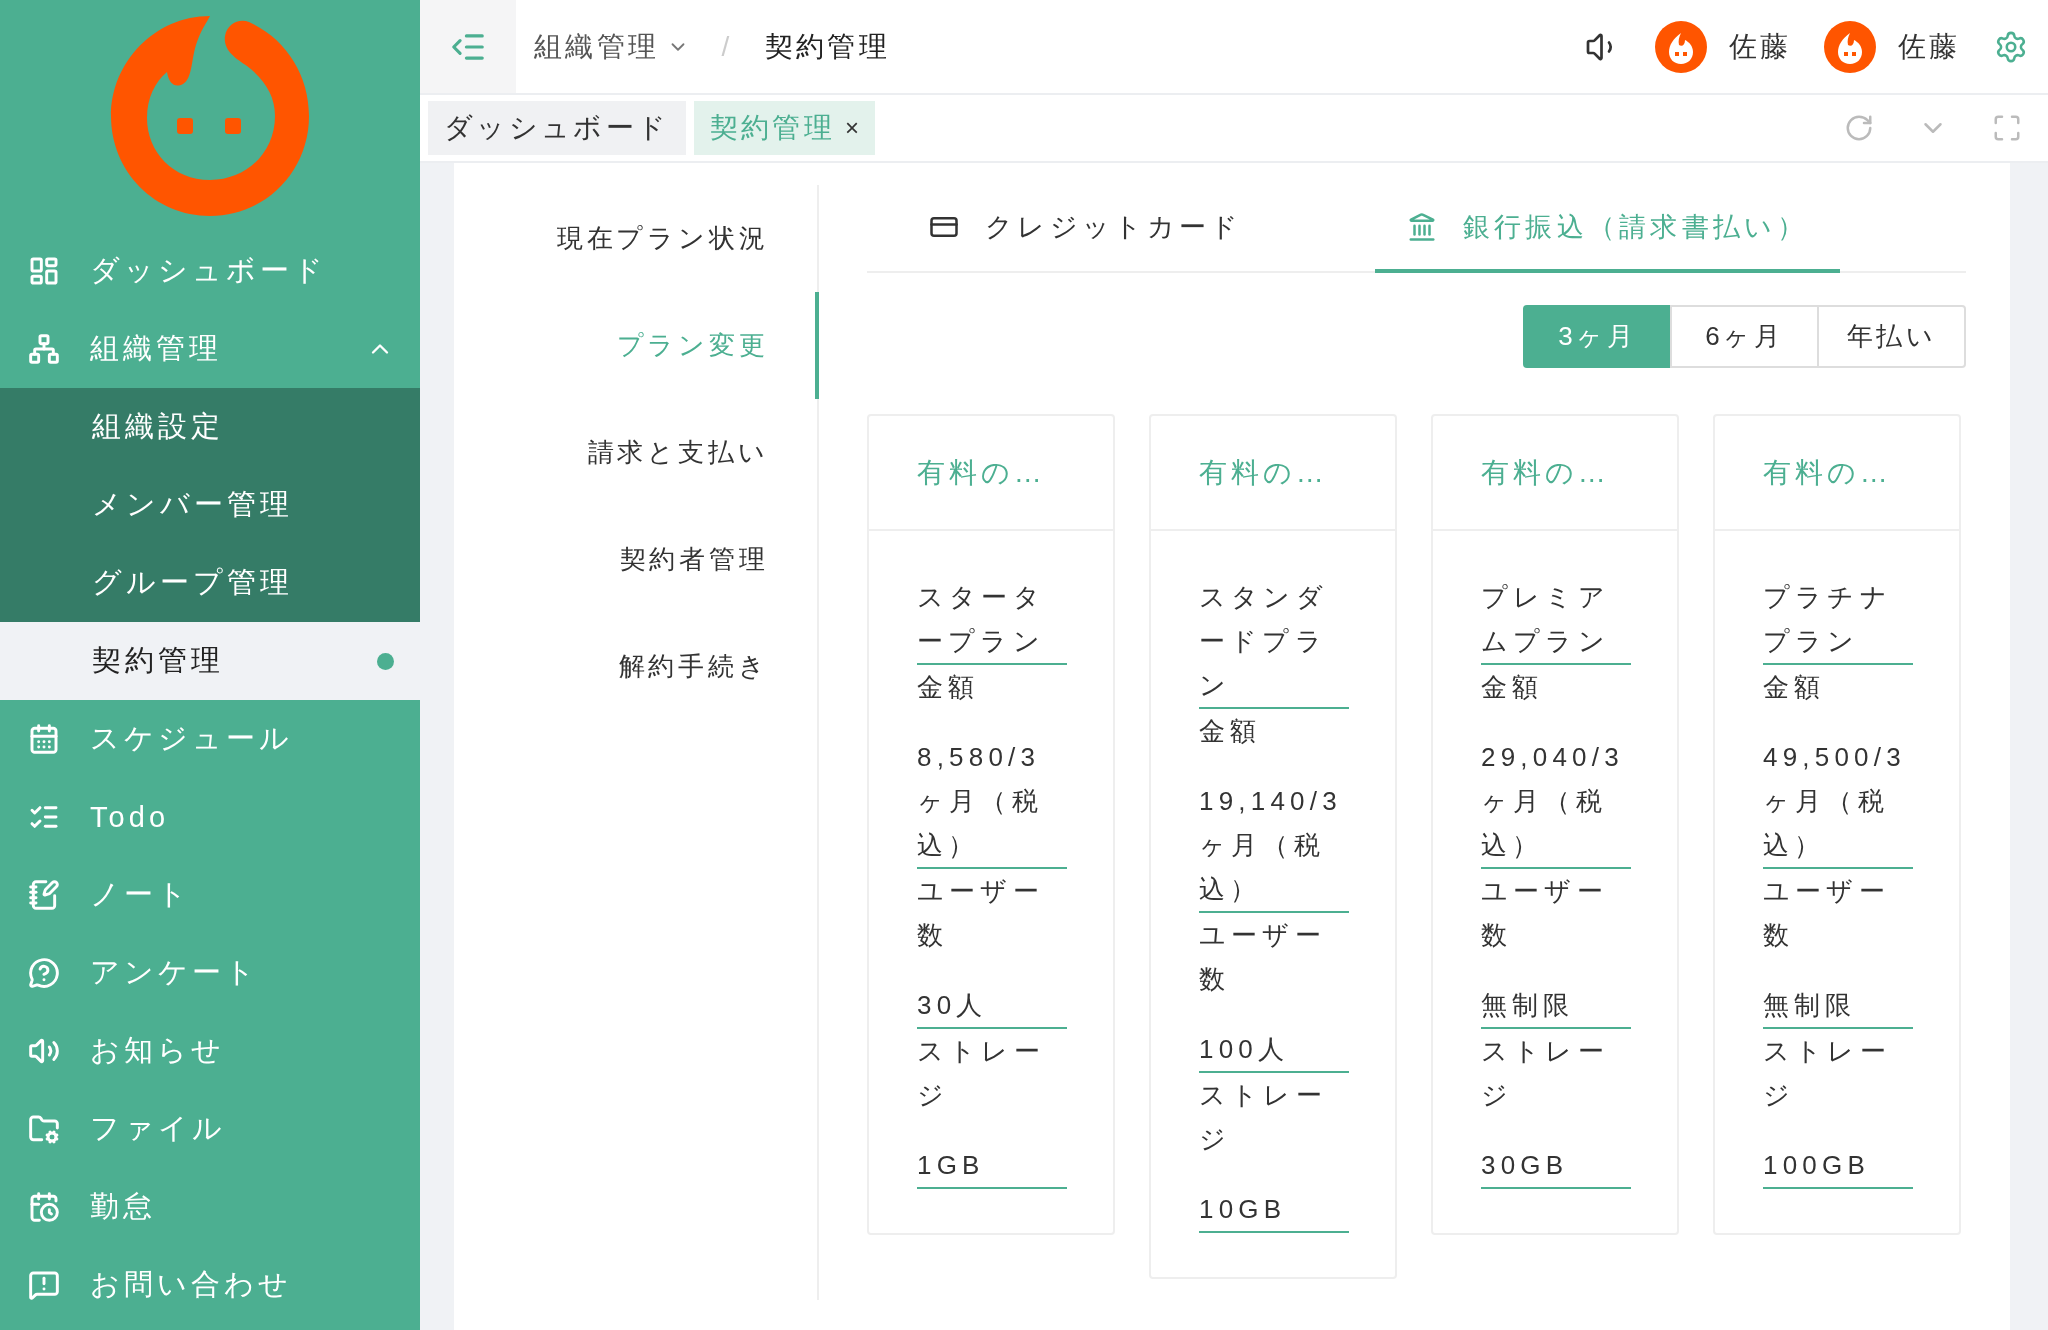 This screenshot has height=1330, width=2048. Describe the element at coordinates (2007, 128) in the screenshot. I see `fullscreen-icon` at that location.